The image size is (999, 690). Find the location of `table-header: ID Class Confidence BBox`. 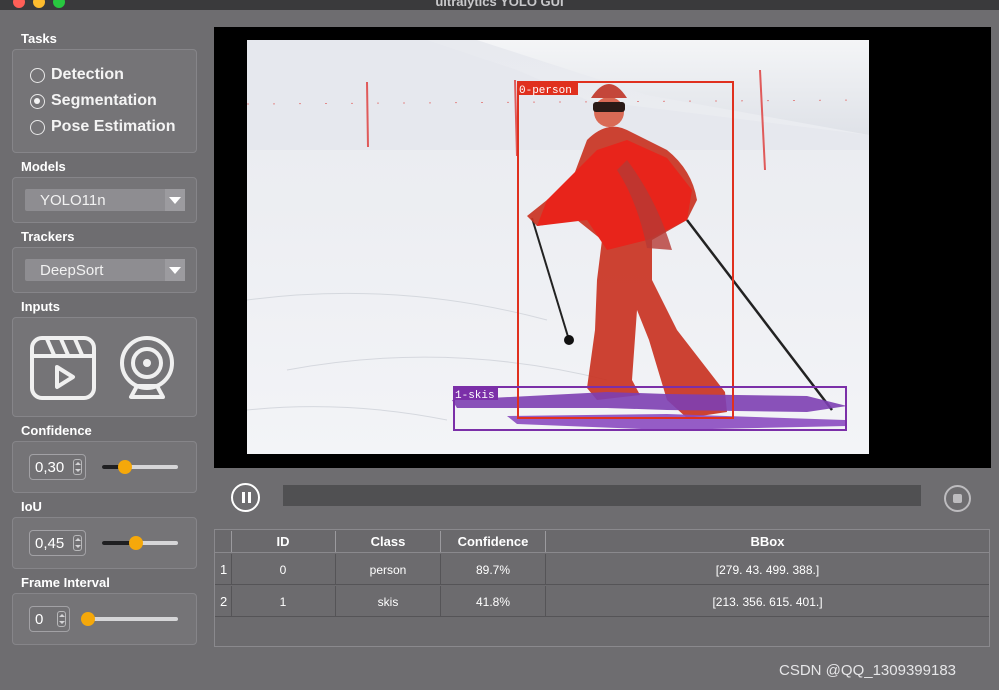

table-header: ID Class Confidence BBox is located at coordinates (602, 541).